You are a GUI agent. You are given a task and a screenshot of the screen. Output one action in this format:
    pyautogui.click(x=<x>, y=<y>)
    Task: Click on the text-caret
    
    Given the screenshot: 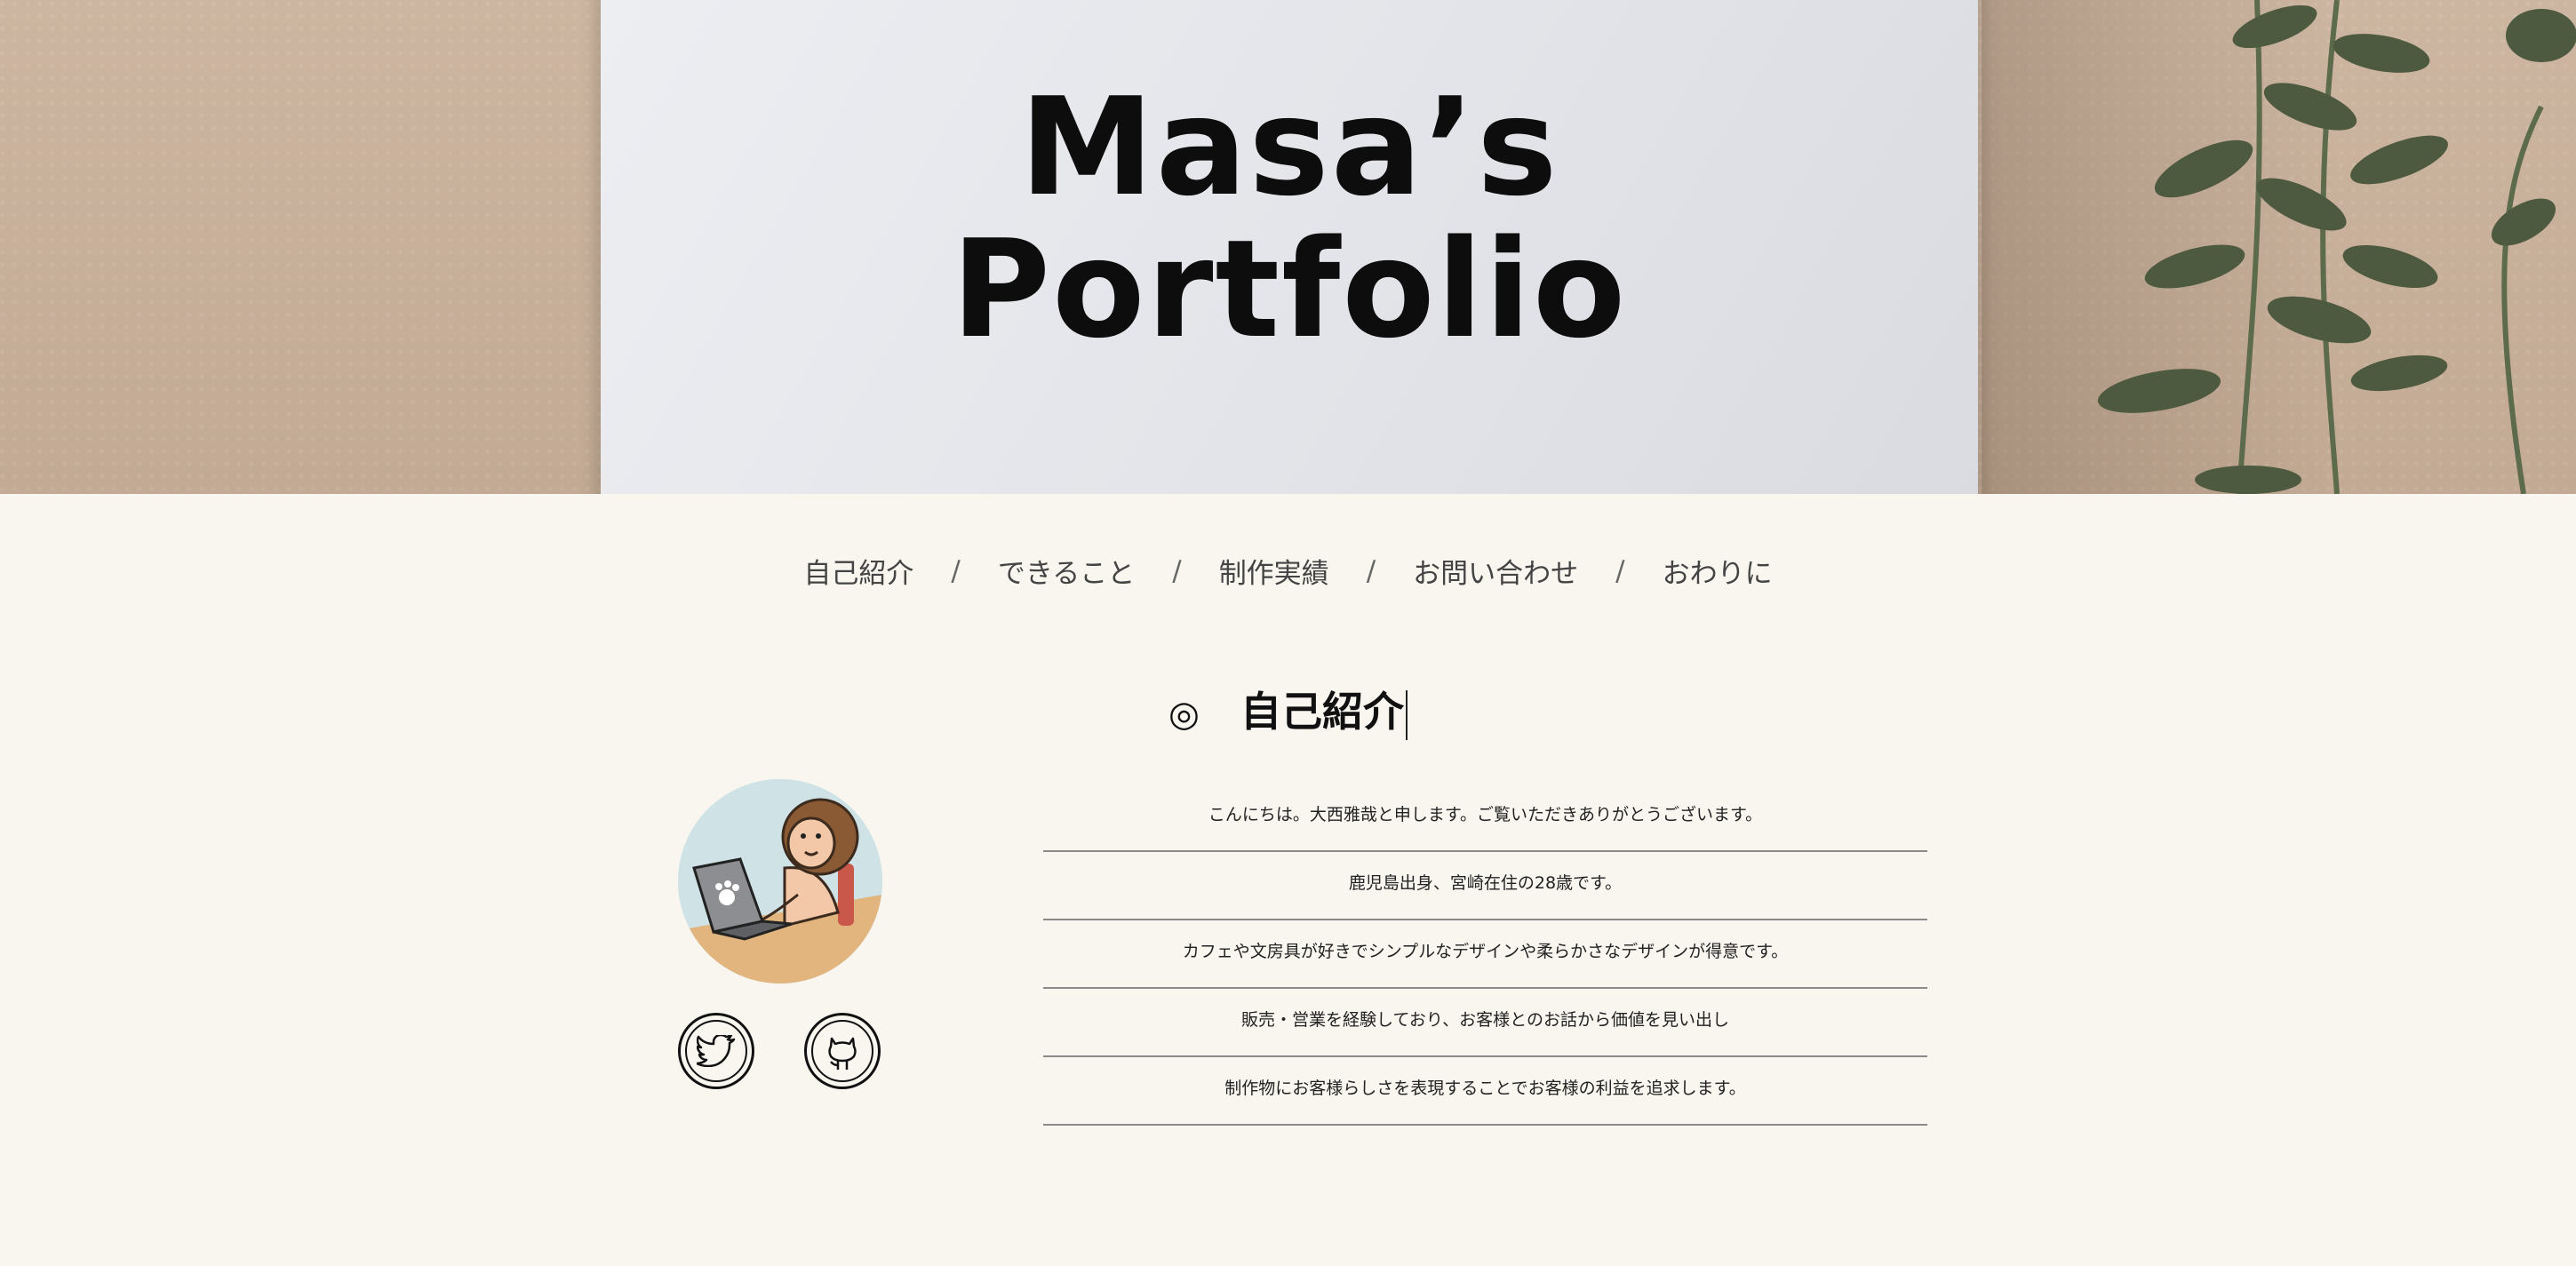 What is the action you would take?
    pyautogui.click(x=1406, y=714)
    